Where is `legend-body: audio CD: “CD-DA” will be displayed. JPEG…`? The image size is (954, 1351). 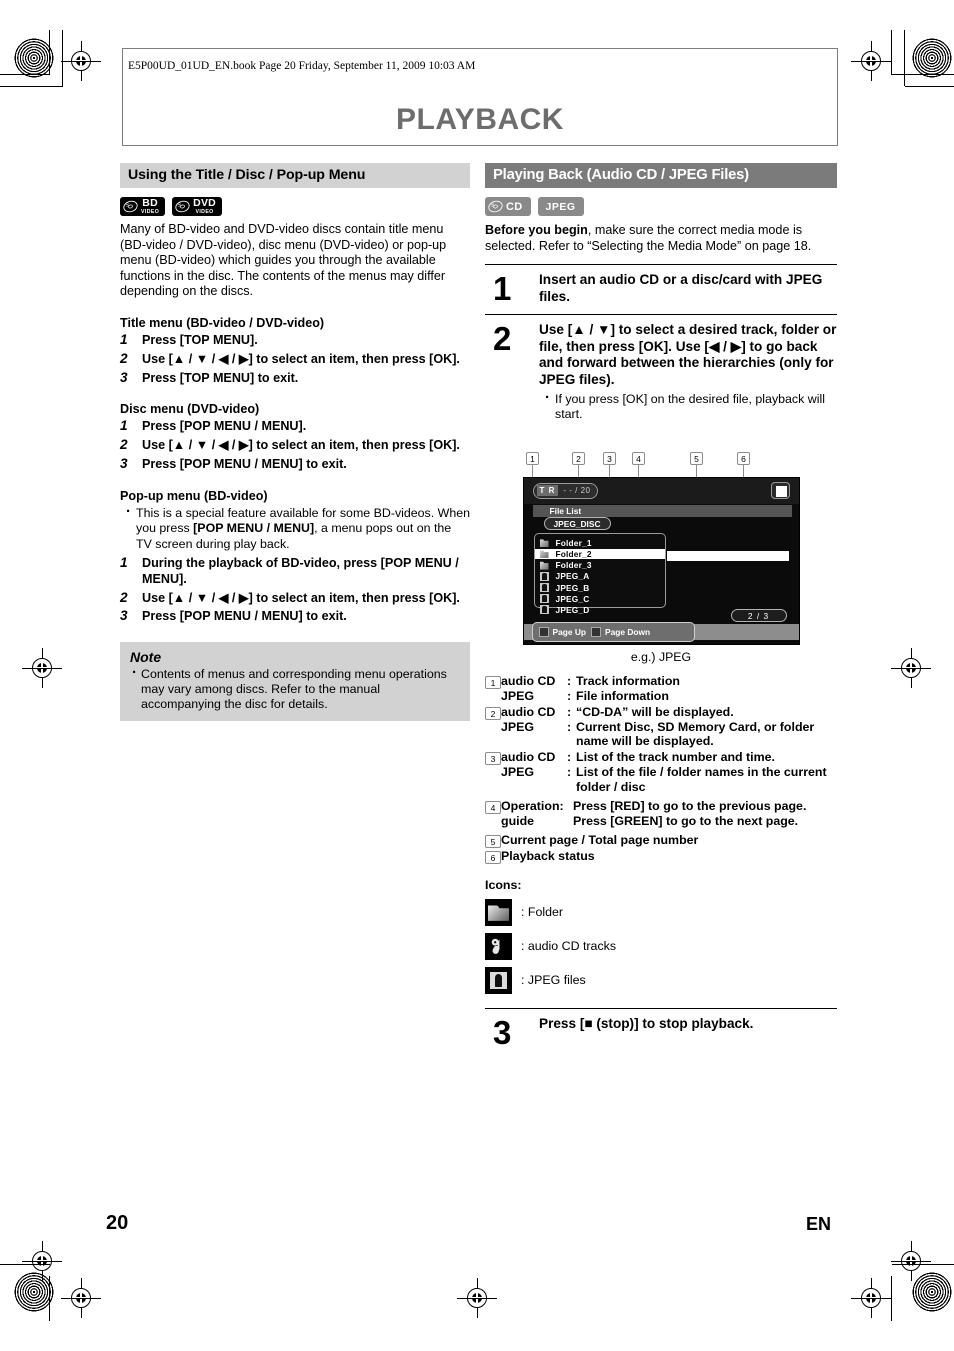 legend-body: audio CD: “CD-DA” will be displayed. JPEG… is located at coordinates (669, 727).